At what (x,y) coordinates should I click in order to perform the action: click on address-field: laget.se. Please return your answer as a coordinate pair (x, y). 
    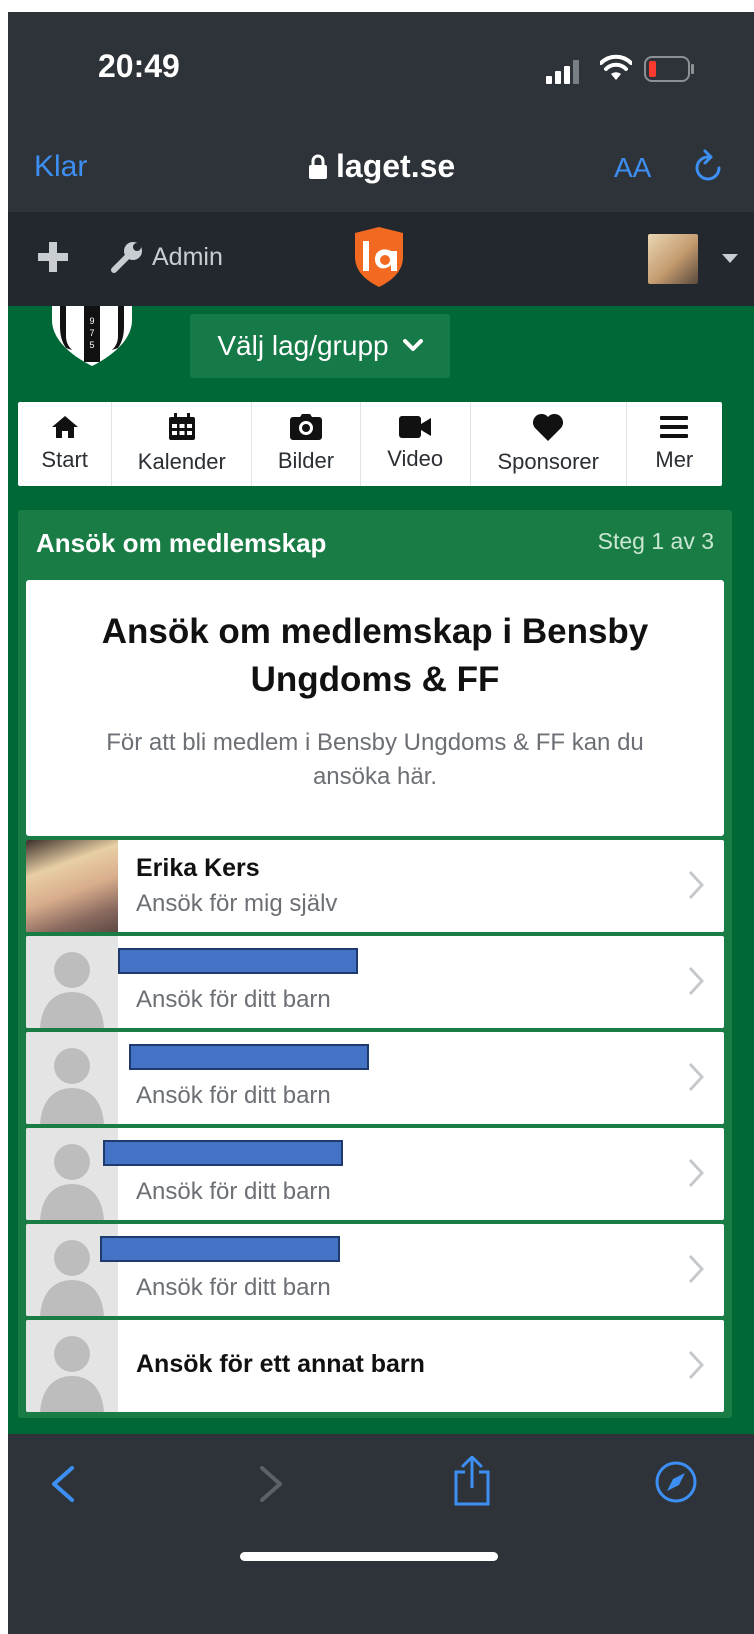
    Looking at the image, I should click on (381, 166).